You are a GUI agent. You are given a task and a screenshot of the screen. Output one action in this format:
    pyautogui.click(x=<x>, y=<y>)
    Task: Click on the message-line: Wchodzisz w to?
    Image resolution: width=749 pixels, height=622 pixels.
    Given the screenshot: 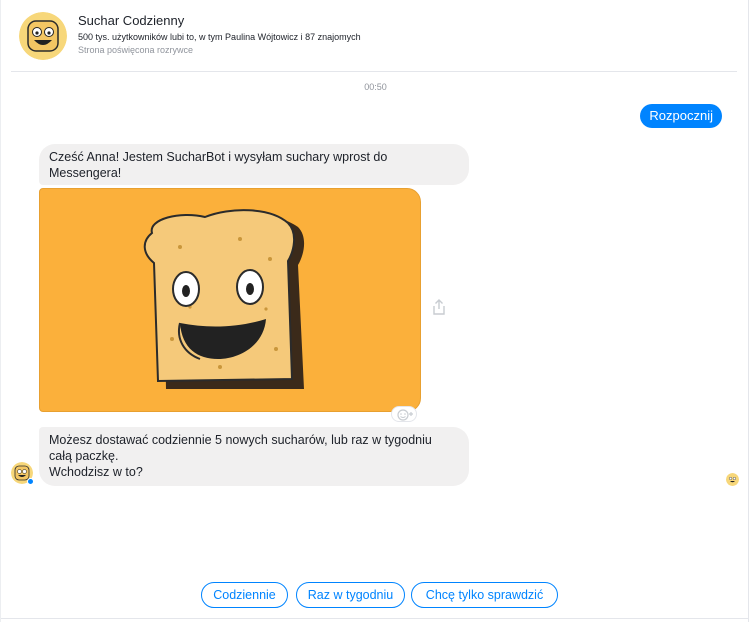 What is the action you would take?
    pyautogui.click(x=96, y=472)
    